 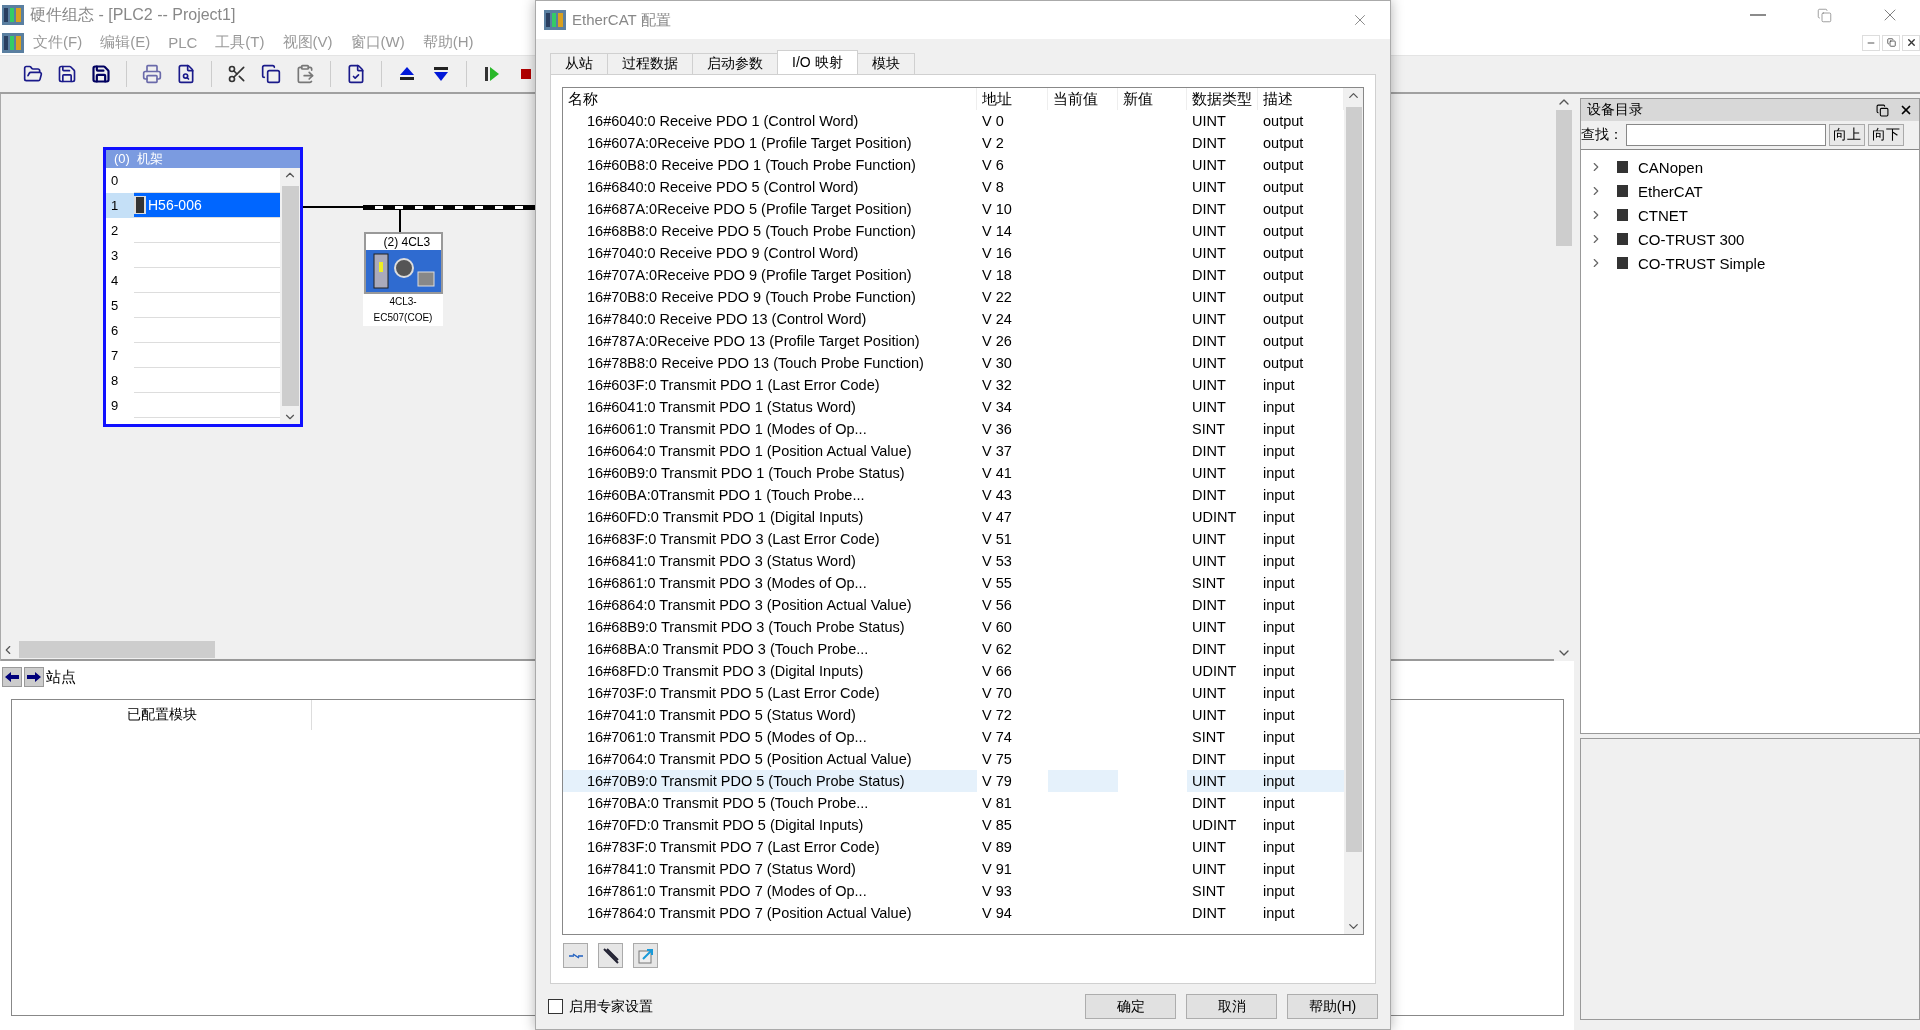 I want to click on table-cell-text: V 81, so click(x=997, y=803).